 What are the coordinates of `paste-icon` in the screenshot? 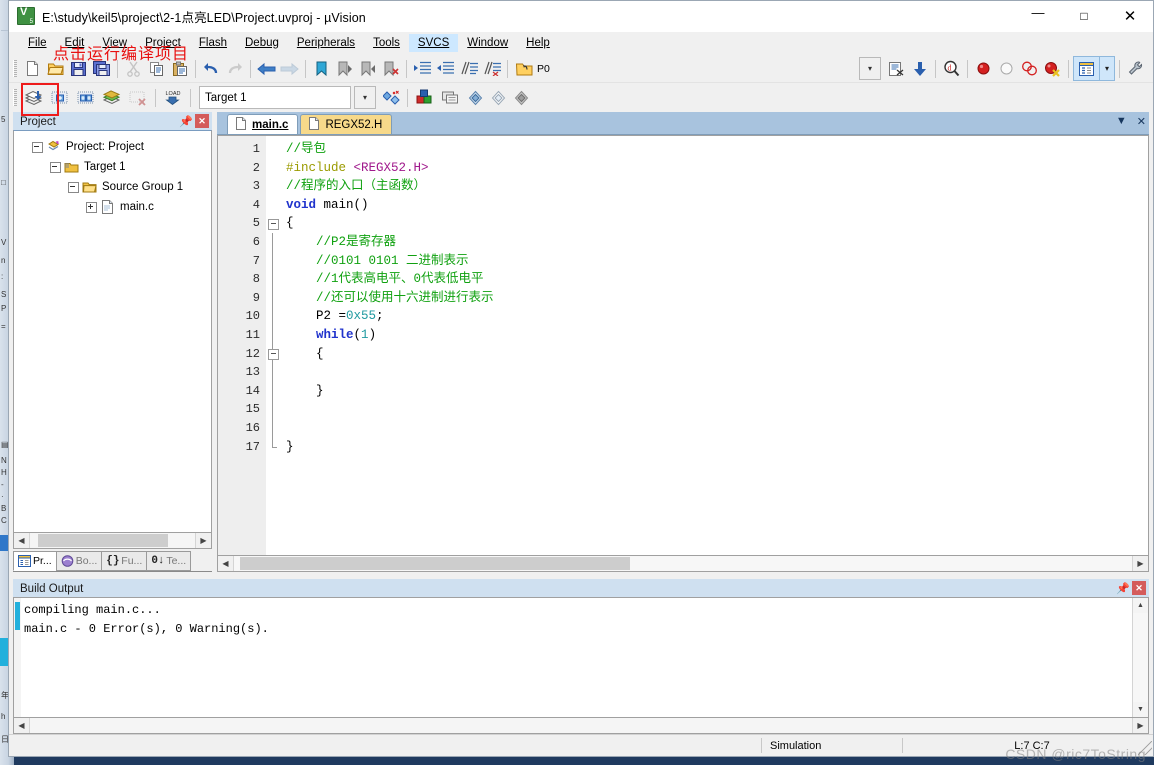 It's located at (179, 69).